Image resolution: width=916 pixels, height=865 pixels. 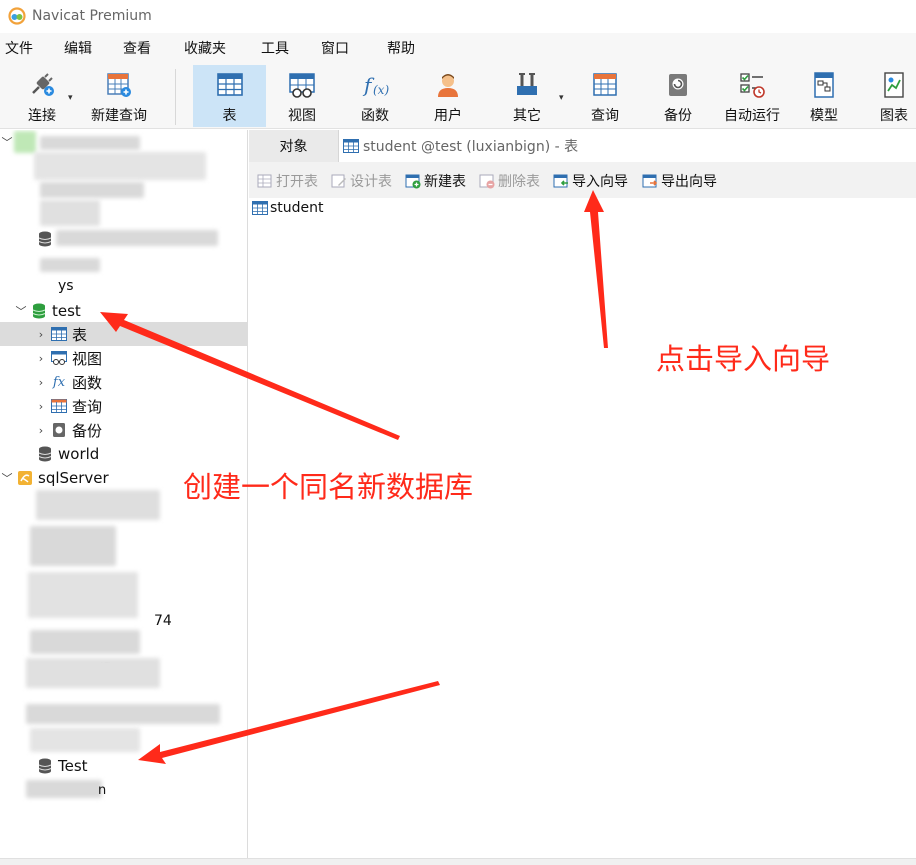 What do you see at coordinates (448, 116) in the screenshot?
I see `user-tool-label: 用户` at bounding box center [448, 116].